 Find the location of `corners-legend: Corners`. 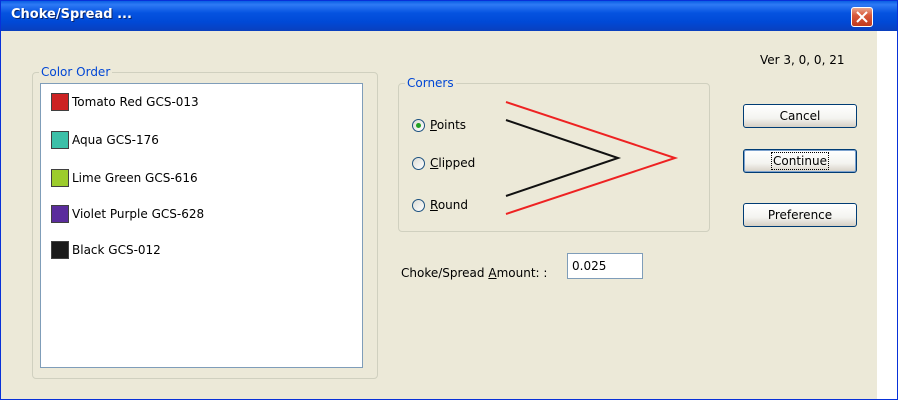

corners-legend: Corners is located at coordinates (430, 83).